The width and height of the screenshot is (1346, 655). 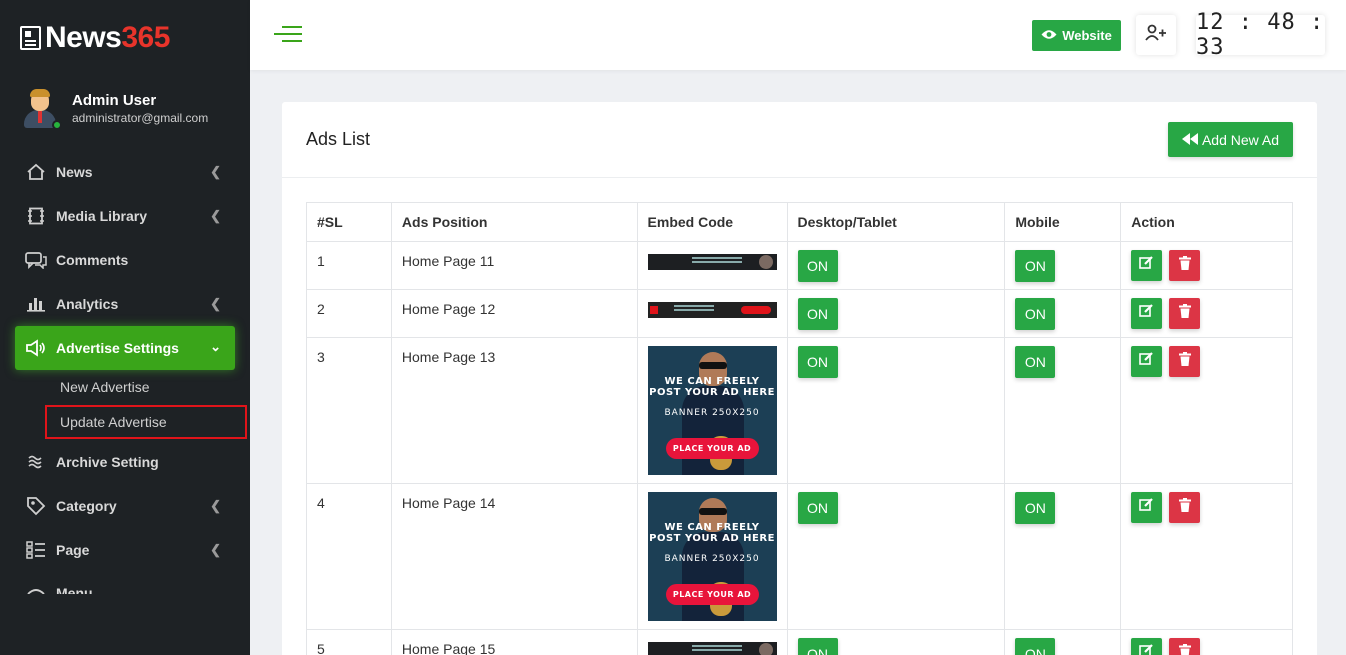 I want to click on sidebar-item-media-library: Media Library ❮, so click(x=125, y=216).